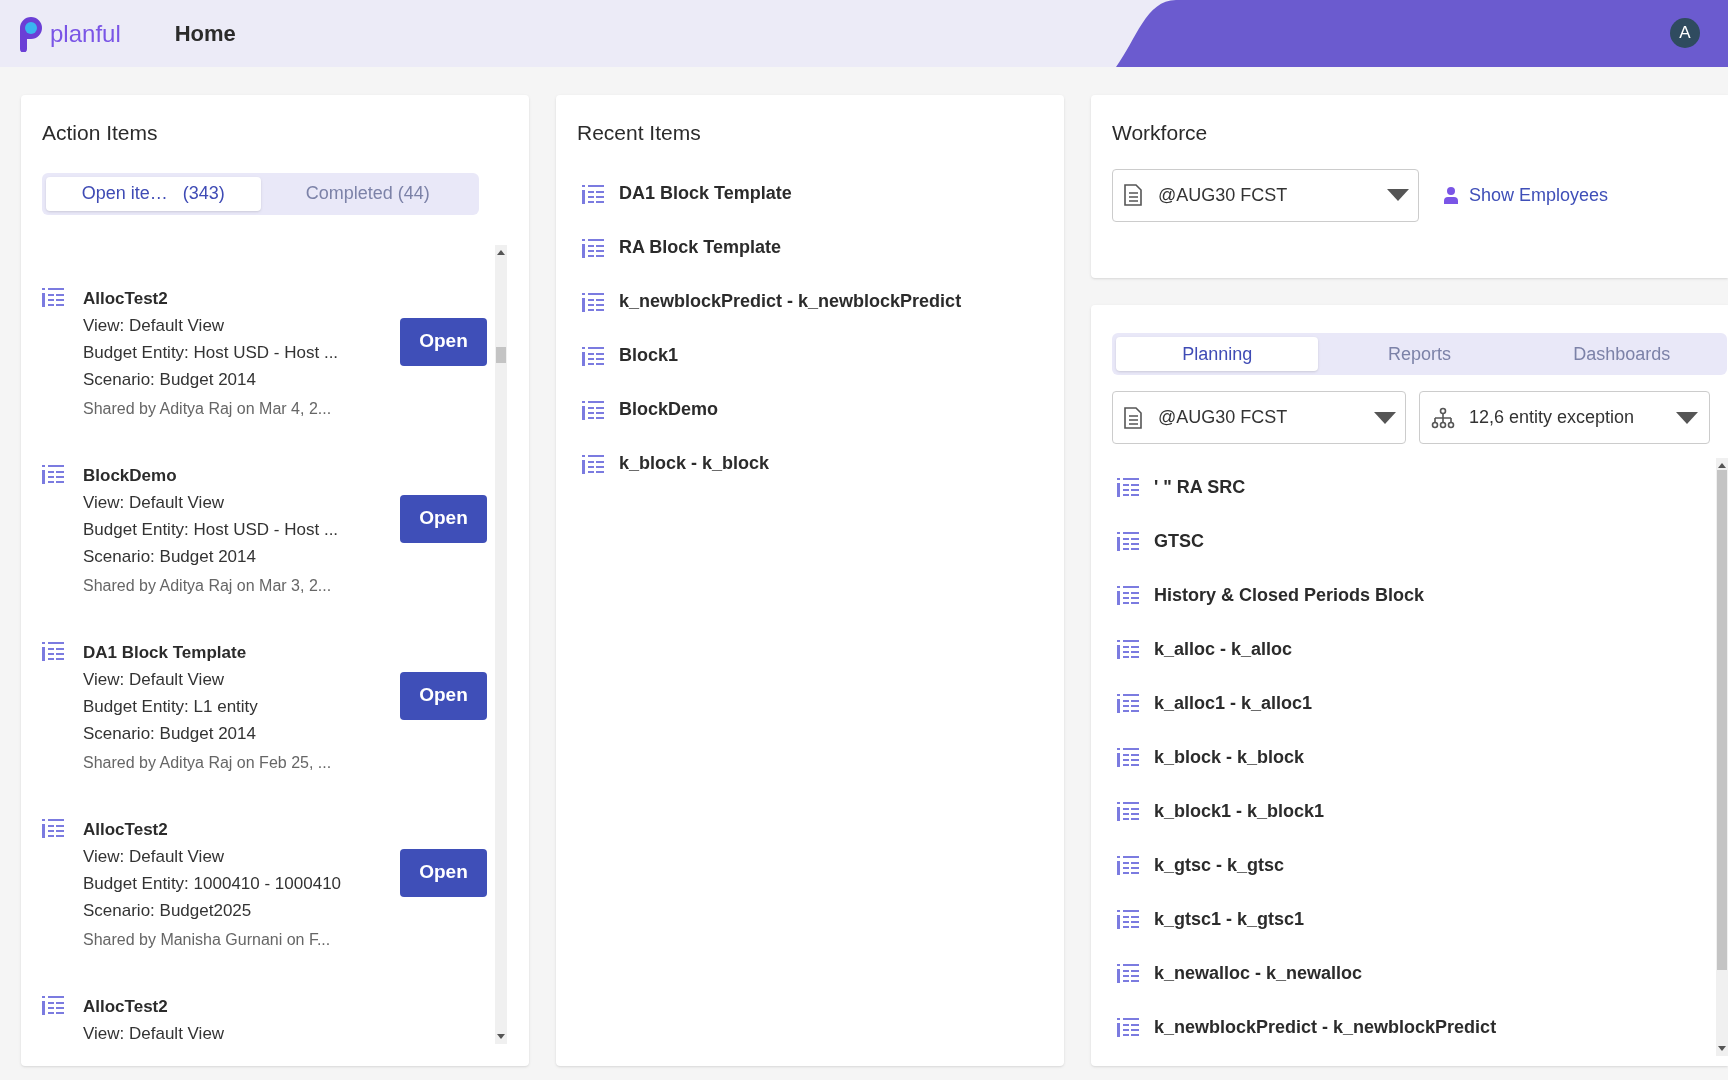 Image resolution: width=1728 pixels, height=1080 pixels. What do you see at coordinates (705, 193) in the screenshot?
I see `recent-item: DA1 Block Template` at bounding box center [705, 193].